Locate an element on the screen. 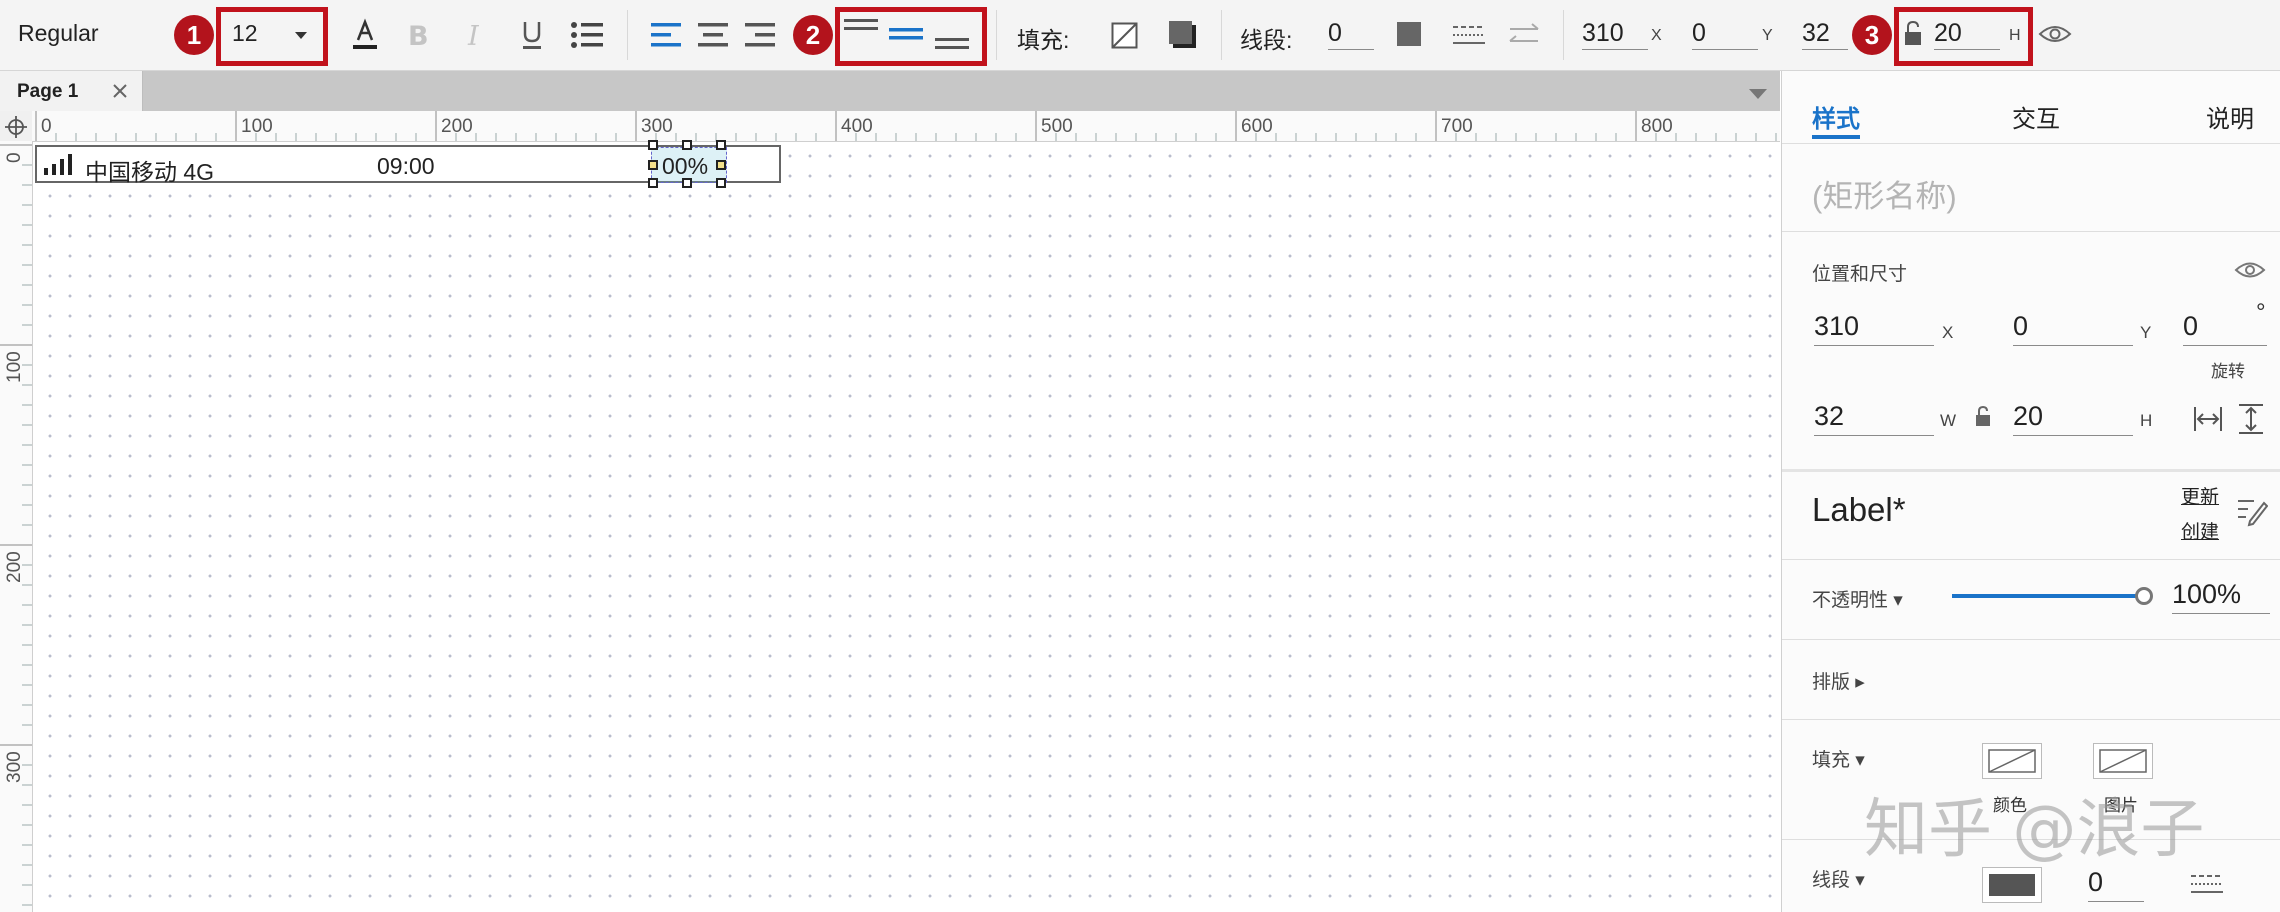  update-style-link: 更新 is located at coordinates (2200, 495).